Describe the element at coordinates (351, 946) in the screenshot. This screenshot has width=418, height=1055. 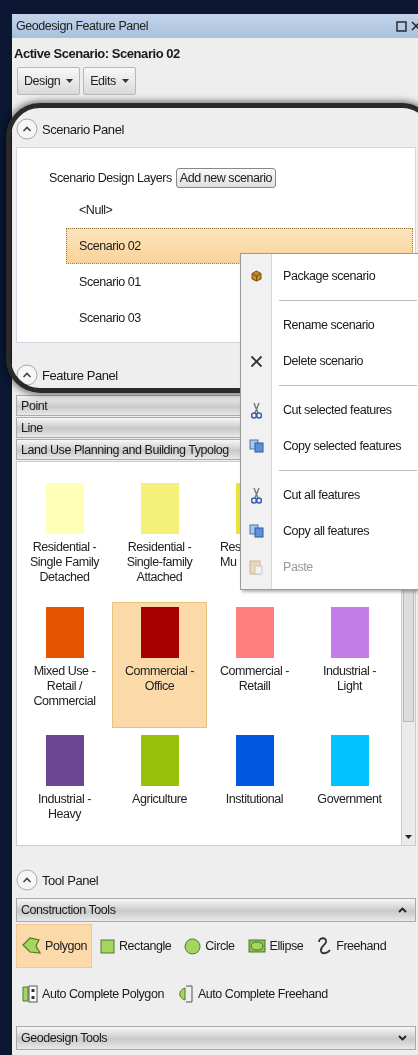
I see `tool-button: Freehand` at that location.